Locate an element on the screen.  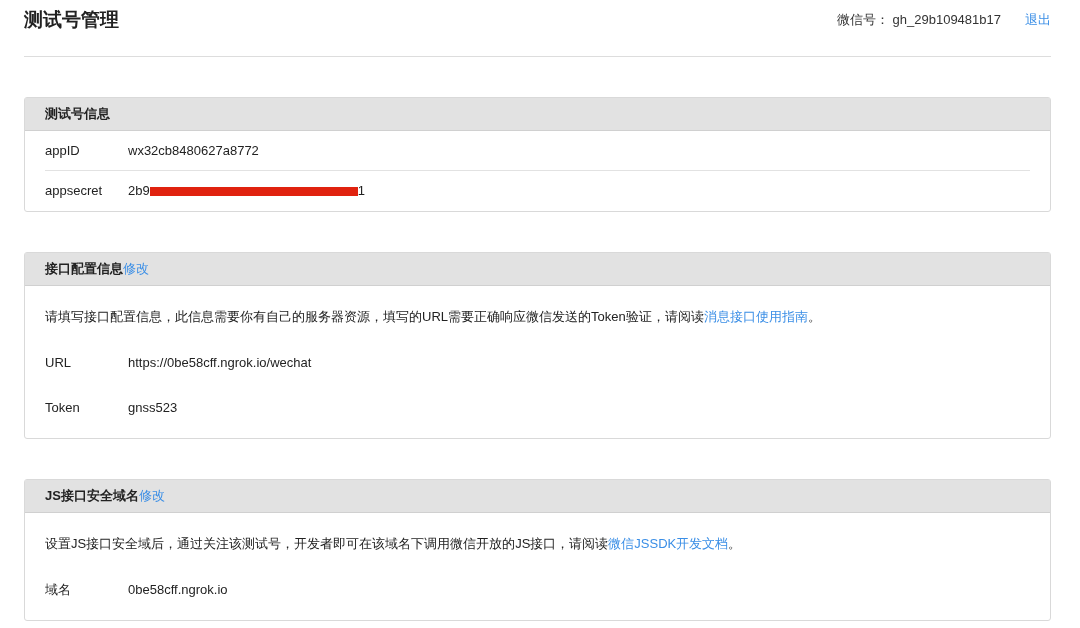
logout-link: 退出 is located at coordinates (1038, 20).